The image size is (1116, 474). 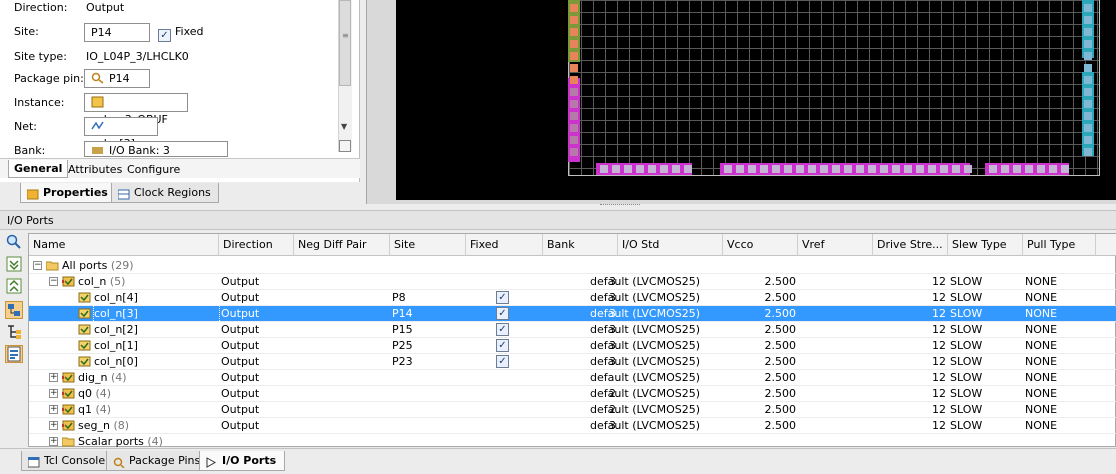 What do you see at coordinates (428, 245) in the screenshot?
I see `column-header: Site` at bounding box center [428, 245].